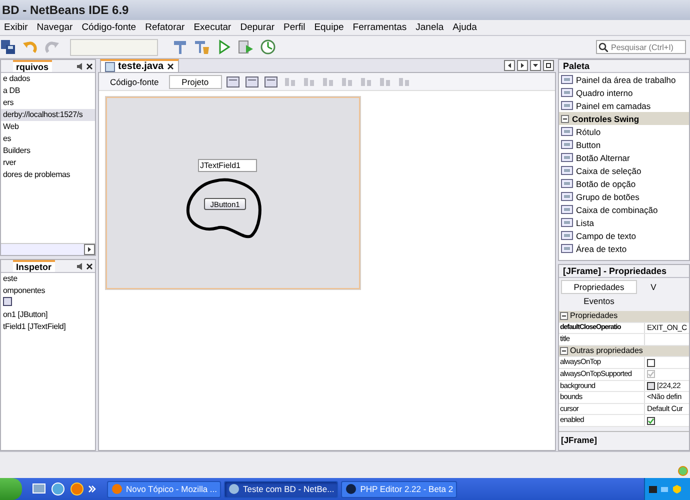 The width and height of the screenshot is (690, 500). I want to click on tree-item: Builders, so click(48, 151).